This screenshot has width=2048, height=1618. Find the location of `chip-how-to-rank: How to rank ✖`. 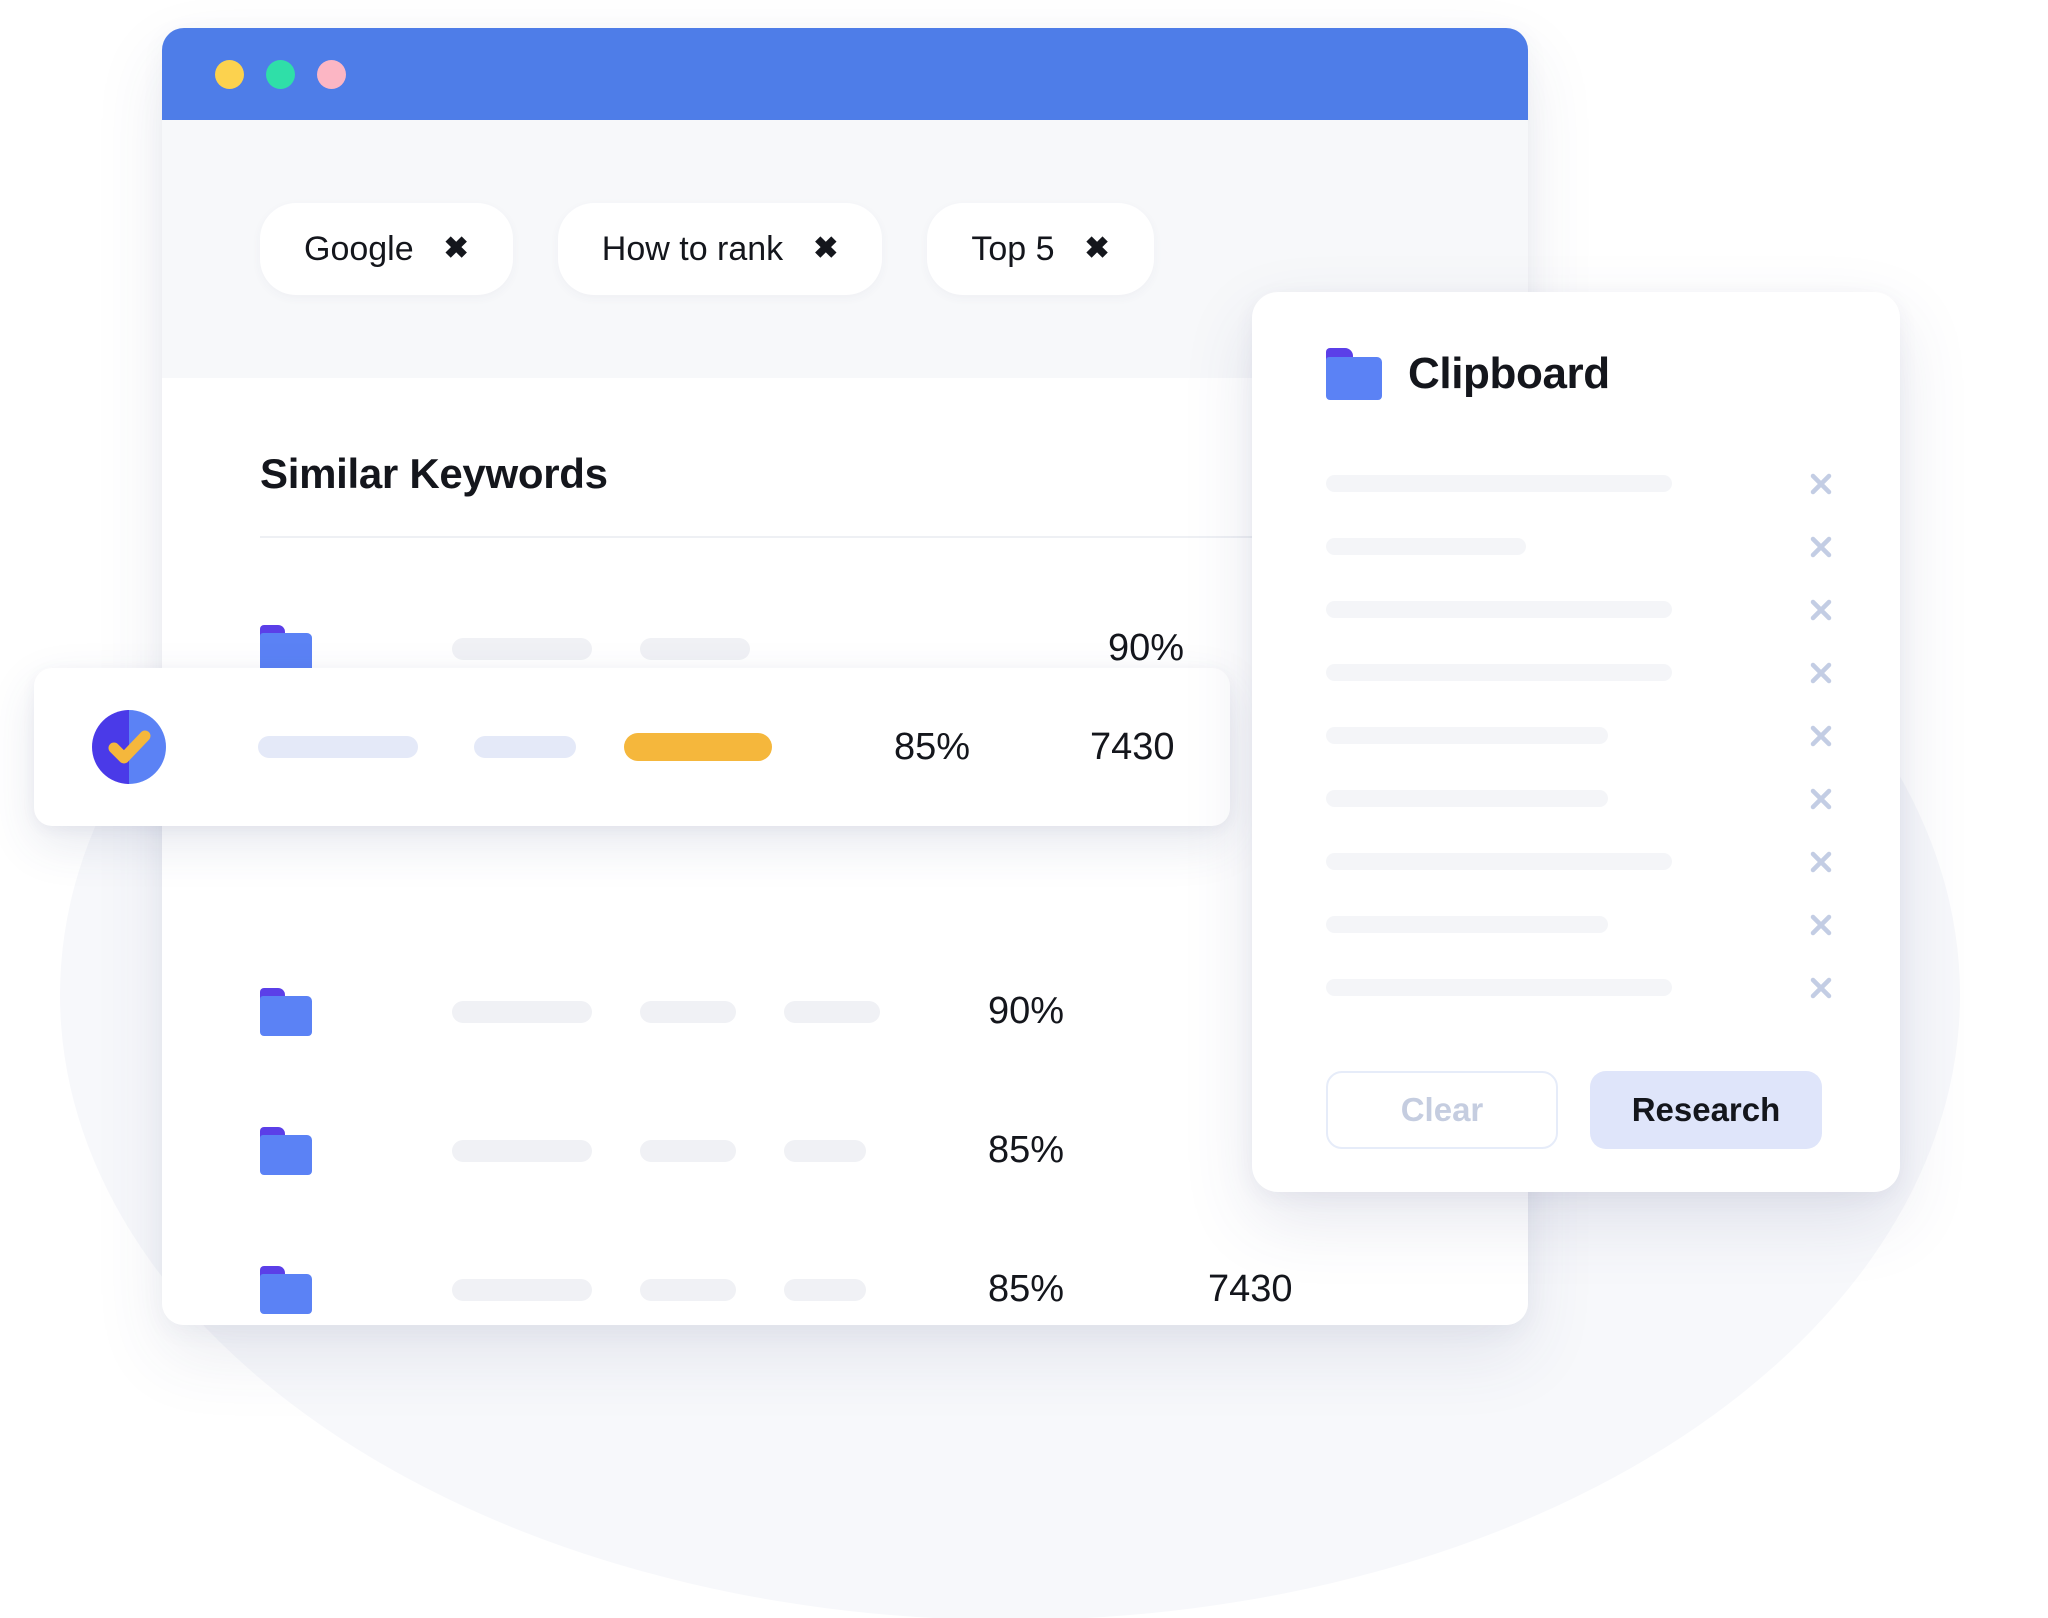

chip-how-to-rank: How to rank ✖ is located at coordinates (720, 249).